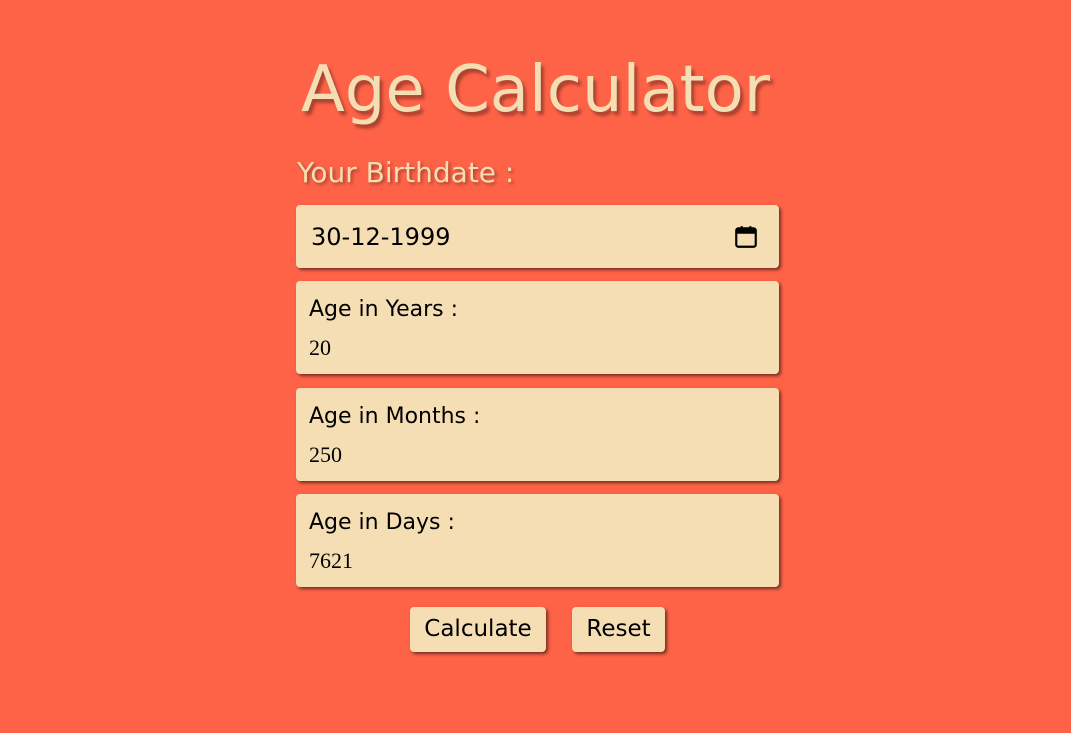 This screenshot has width=1071, height=733. What do you see at coordinates (537, 236) in the screenshot?
I see `birthdate-input: 30-12-1999` at bounding box center [537, 236].